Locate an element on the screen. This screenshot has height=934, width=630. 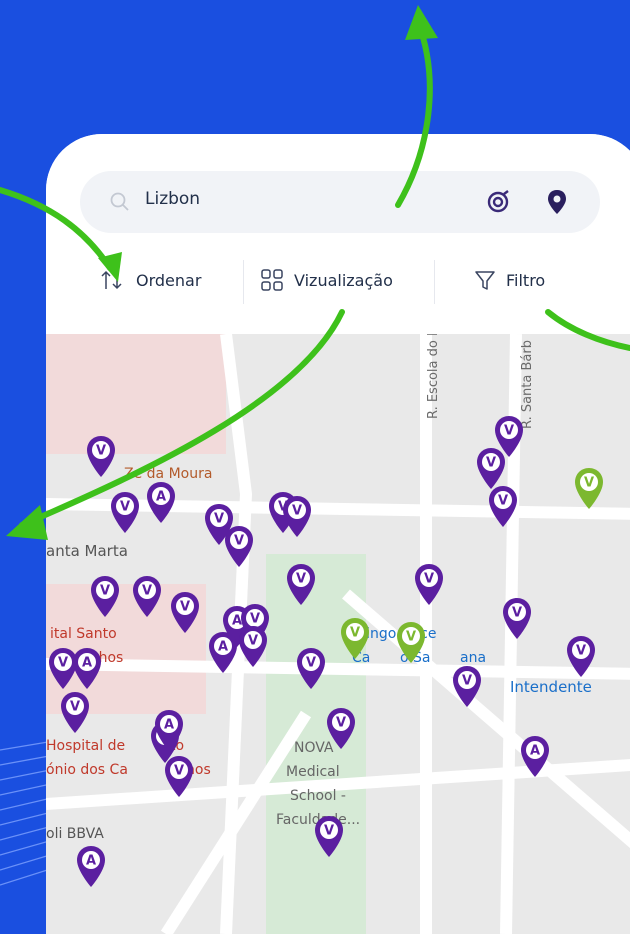
place-label-bbva: oli BBVA is located at coordinates (75, 834).